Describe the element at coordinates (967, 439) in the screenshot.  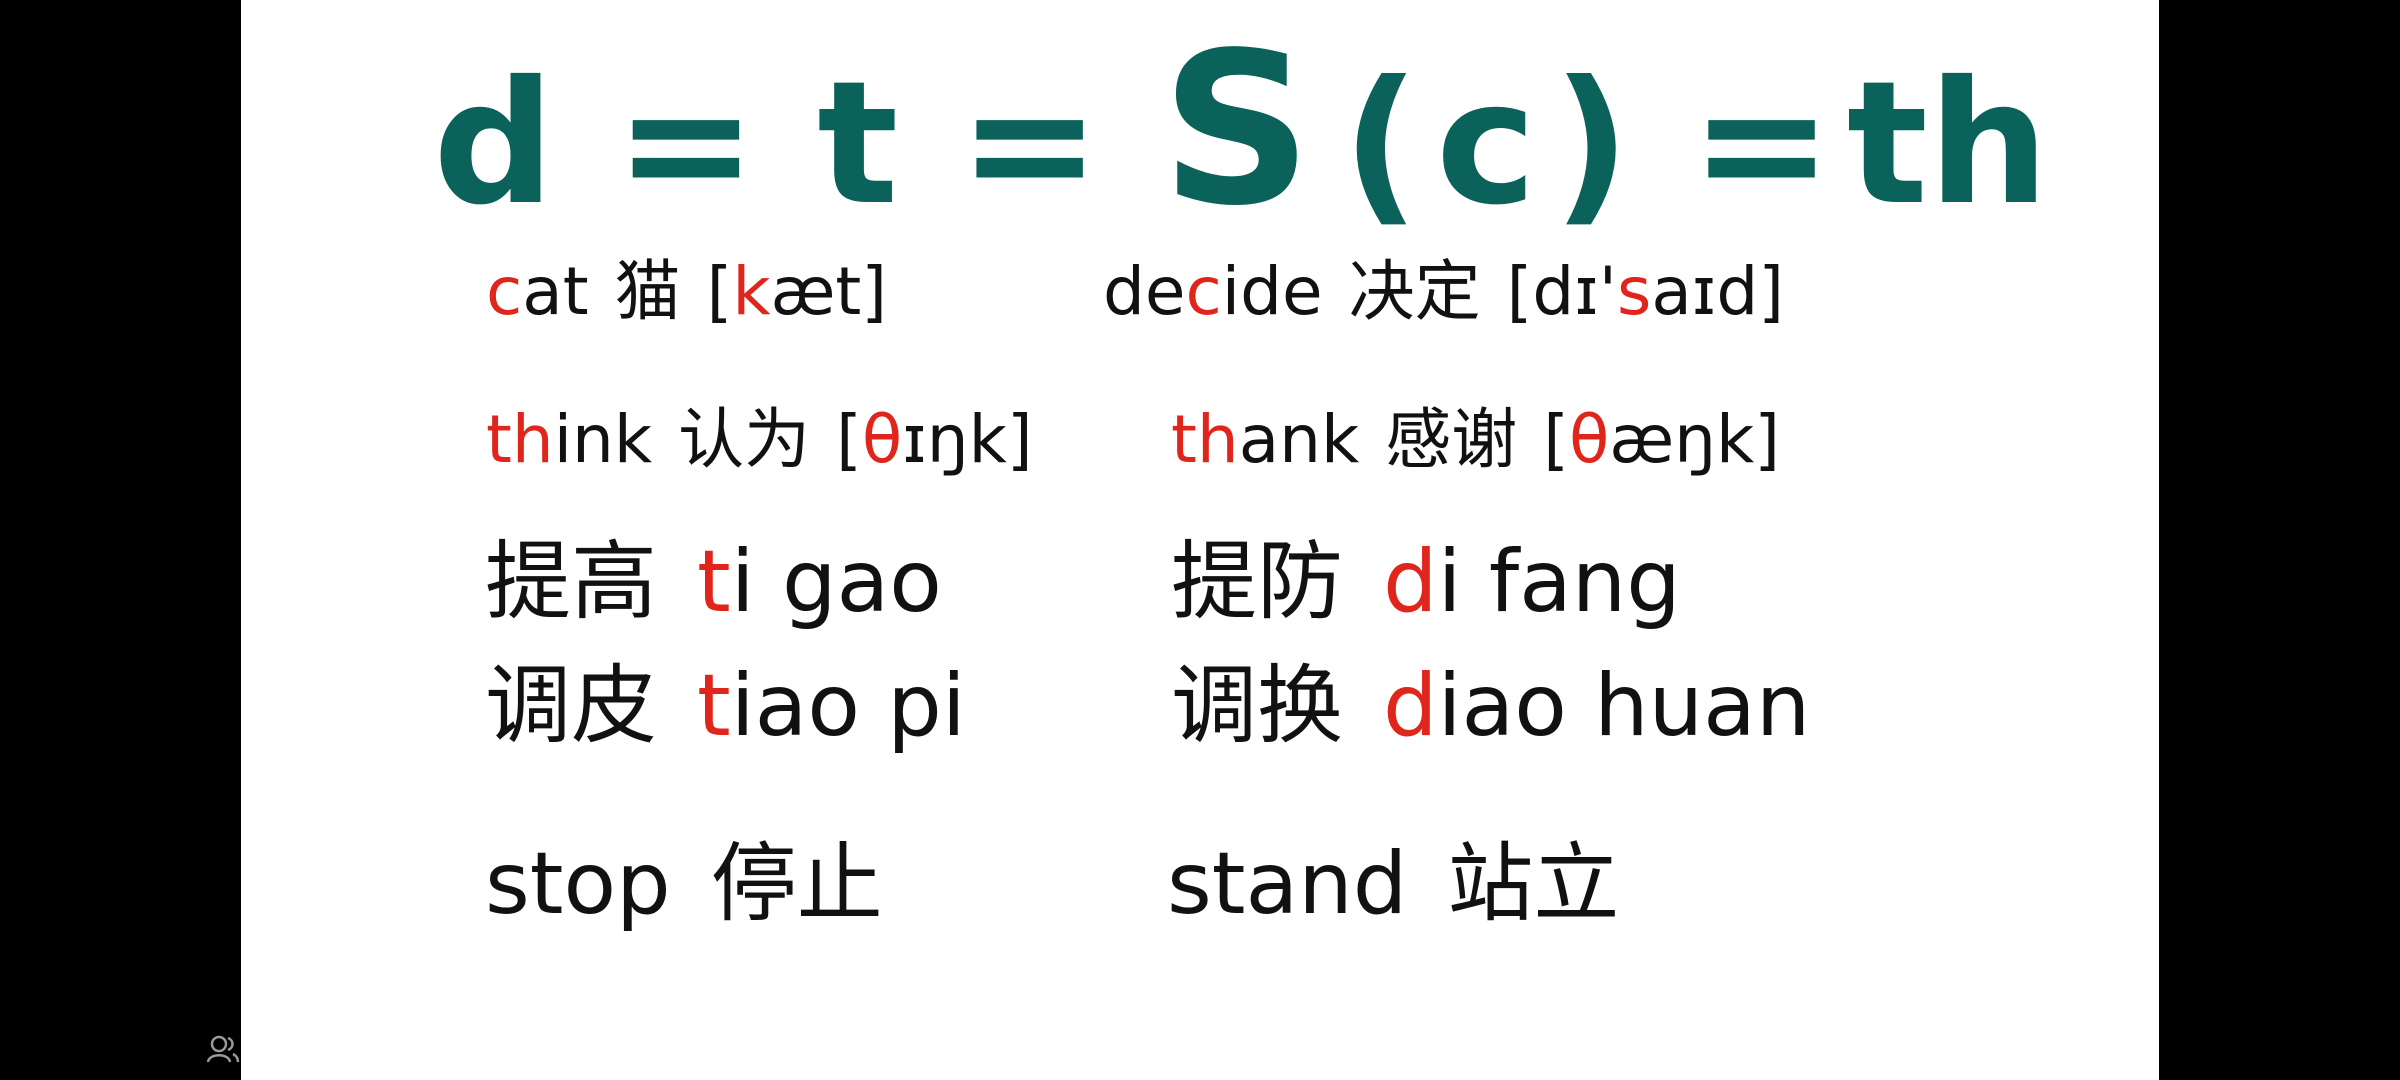
I see `think-ipa-rest: ɪŋk]` at that location.